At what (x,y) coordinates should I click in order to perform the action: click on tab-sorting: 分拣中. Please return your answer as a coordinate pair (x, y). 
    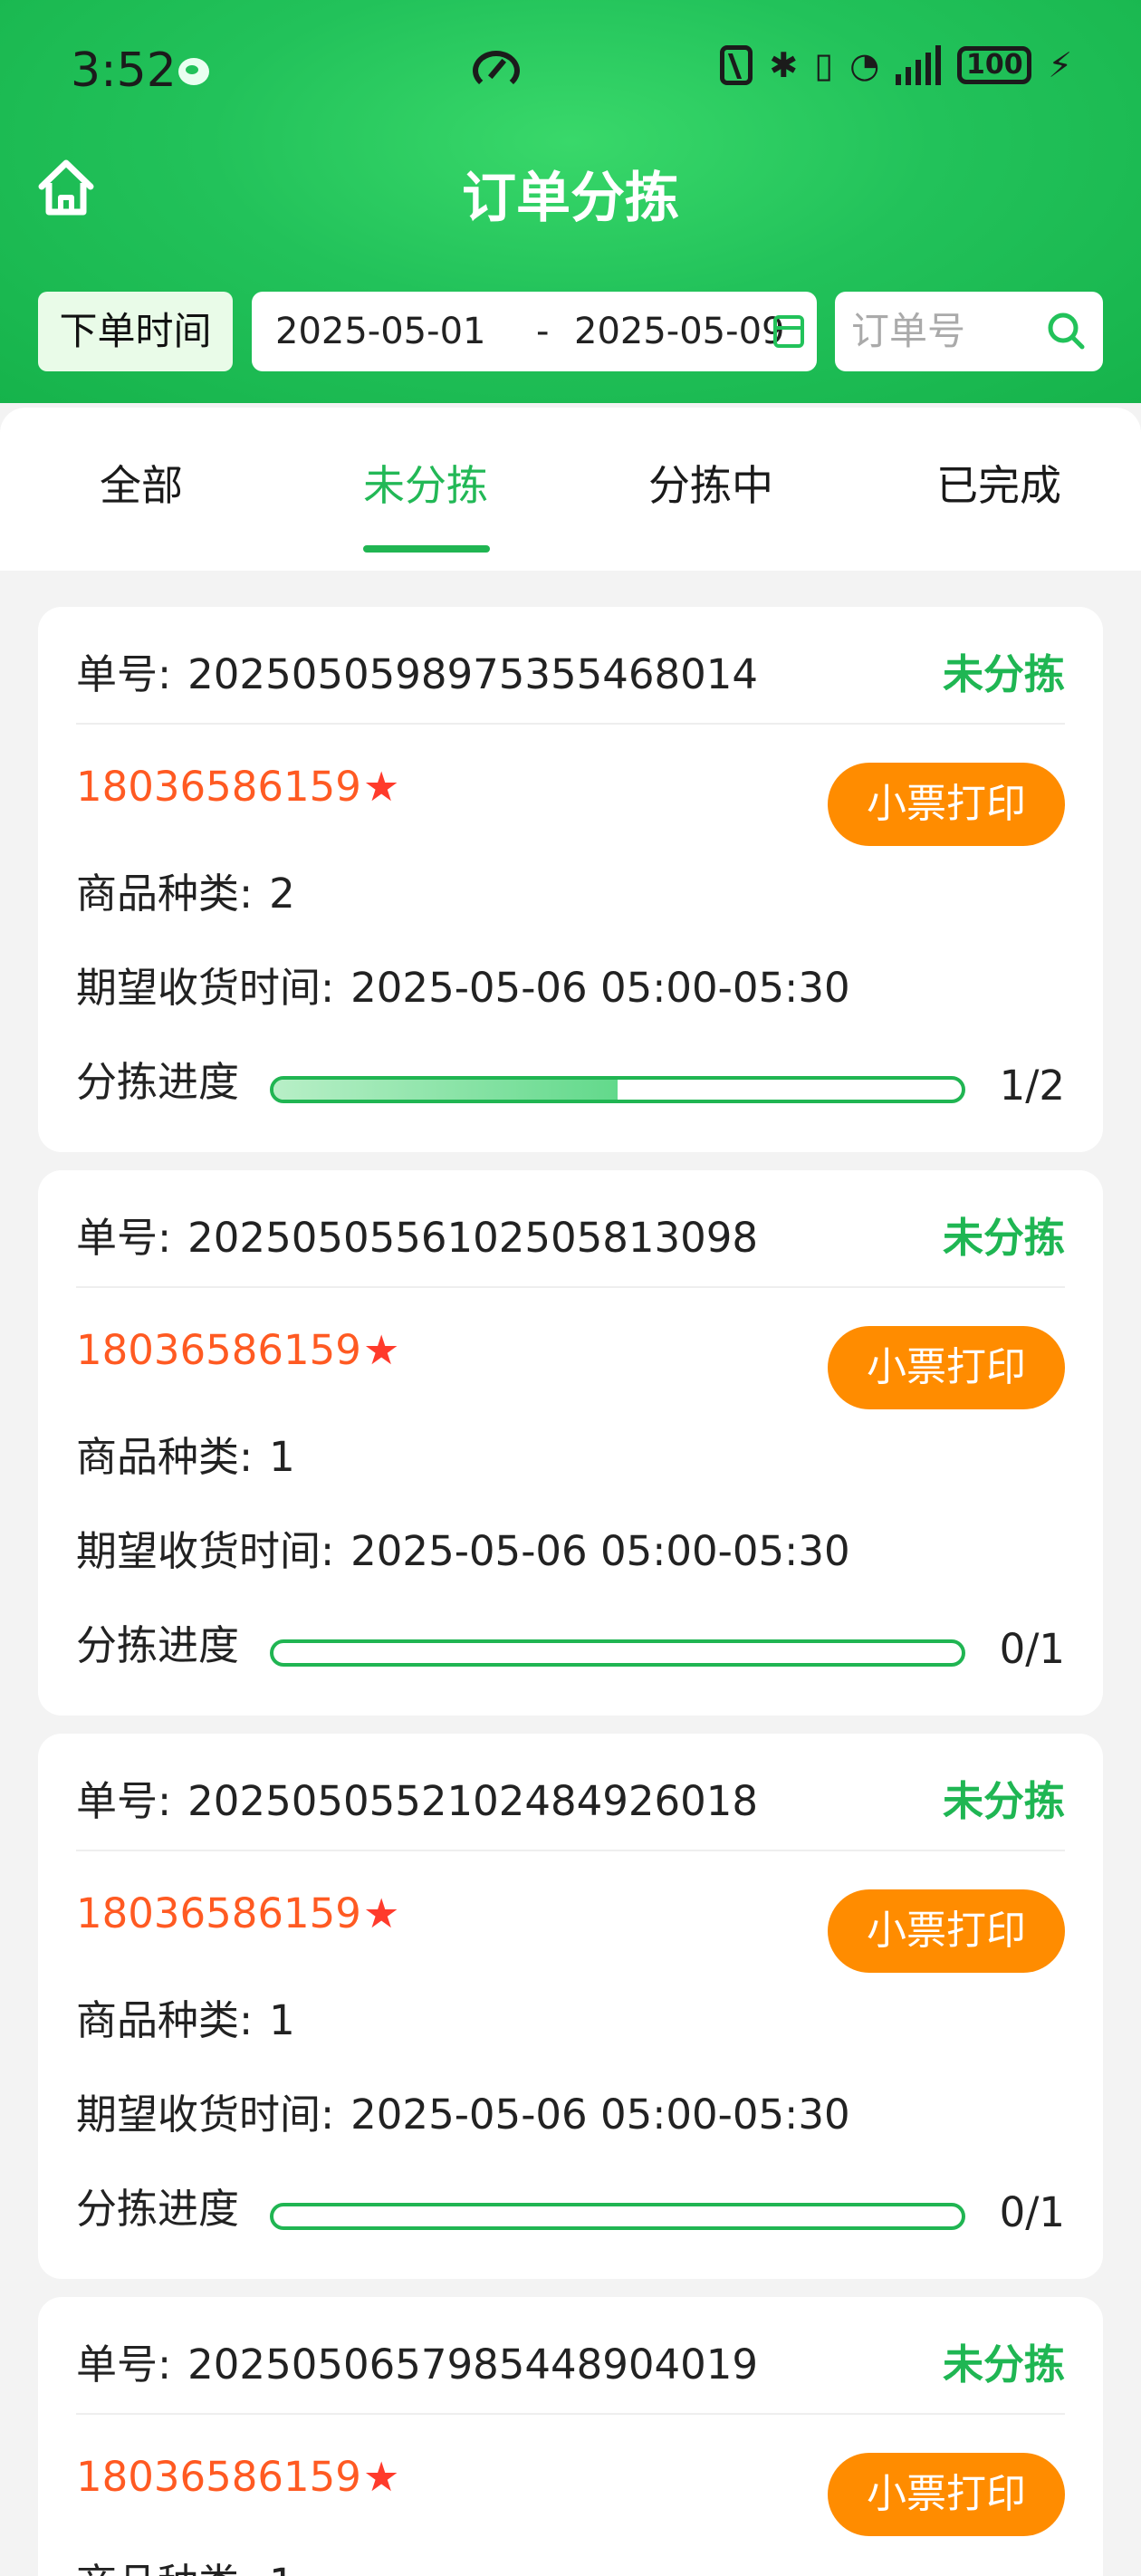
    Looking at the image, I should click on (711, 483).